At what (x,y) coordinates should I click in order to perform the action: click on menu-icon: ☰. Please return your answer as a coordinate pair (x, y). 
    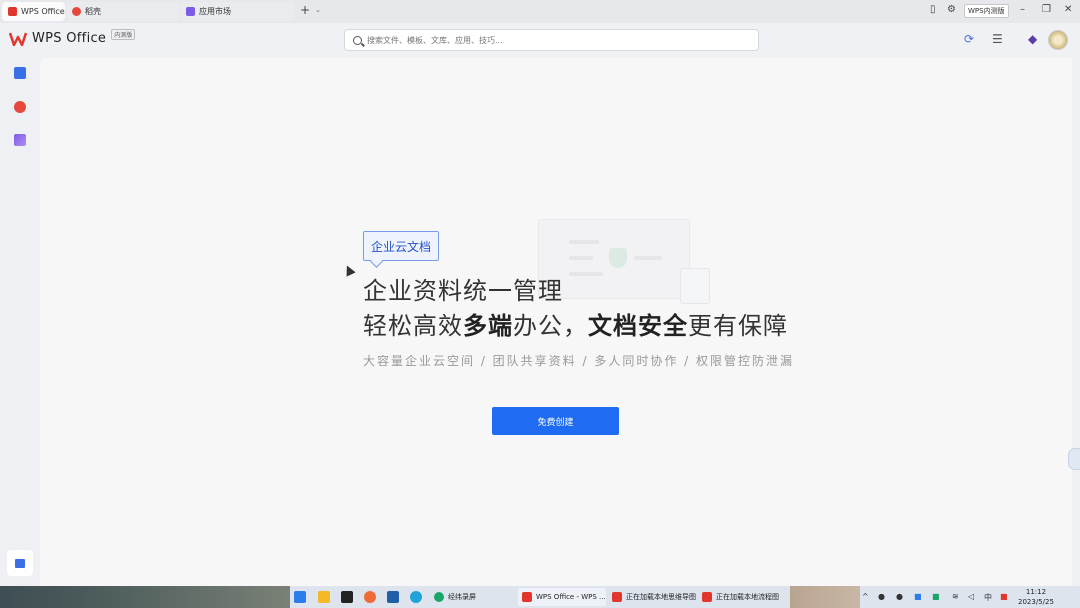
    Looking at the image, I should click on (997, 39).